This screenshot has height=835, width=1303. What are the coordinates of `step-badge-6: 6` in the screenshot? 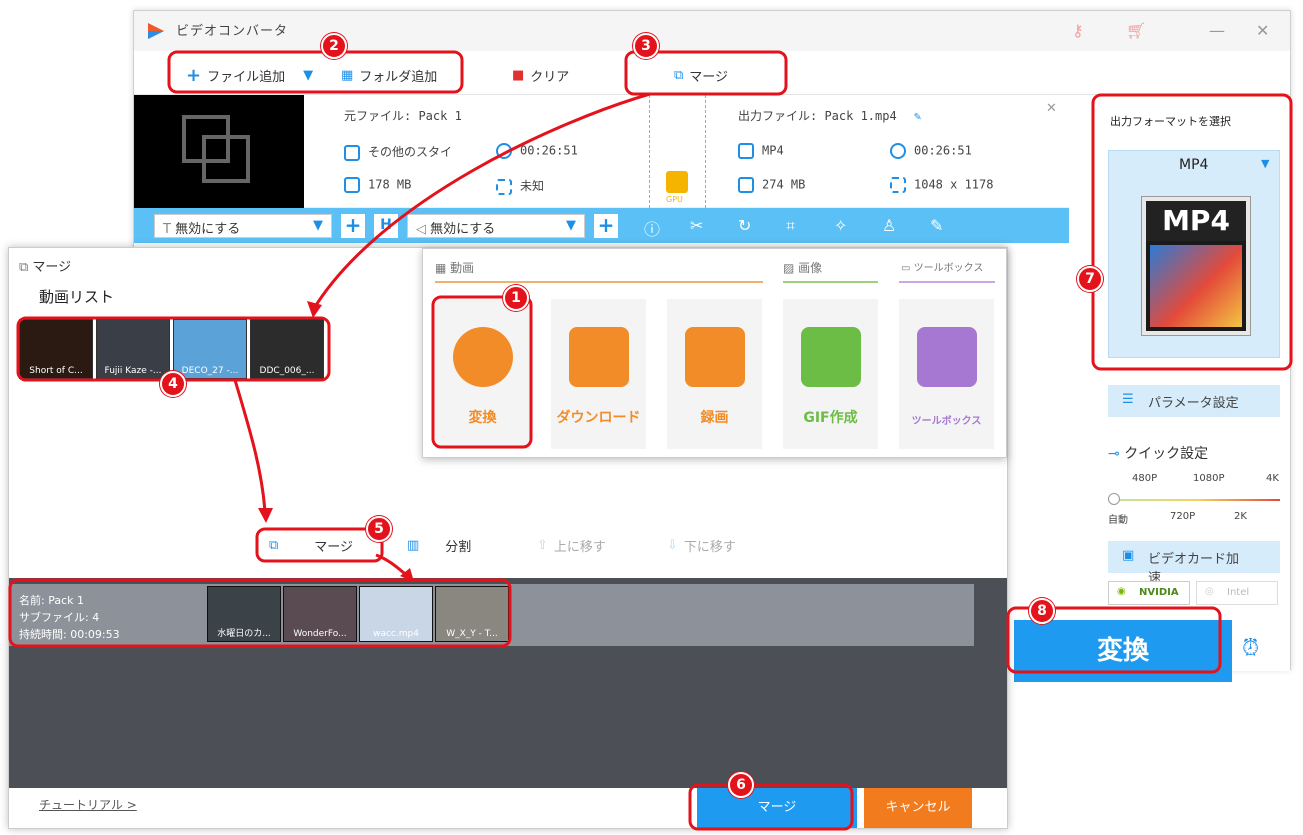 It's located at (741, 785).